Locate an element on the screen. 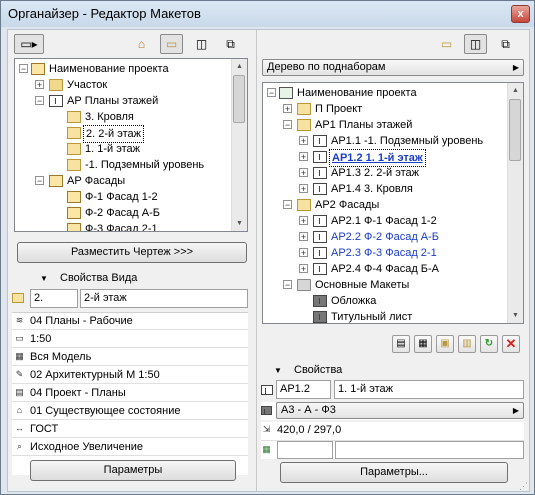  tree-item-roof: 3. Кровля is located at coordinates (122, 117).